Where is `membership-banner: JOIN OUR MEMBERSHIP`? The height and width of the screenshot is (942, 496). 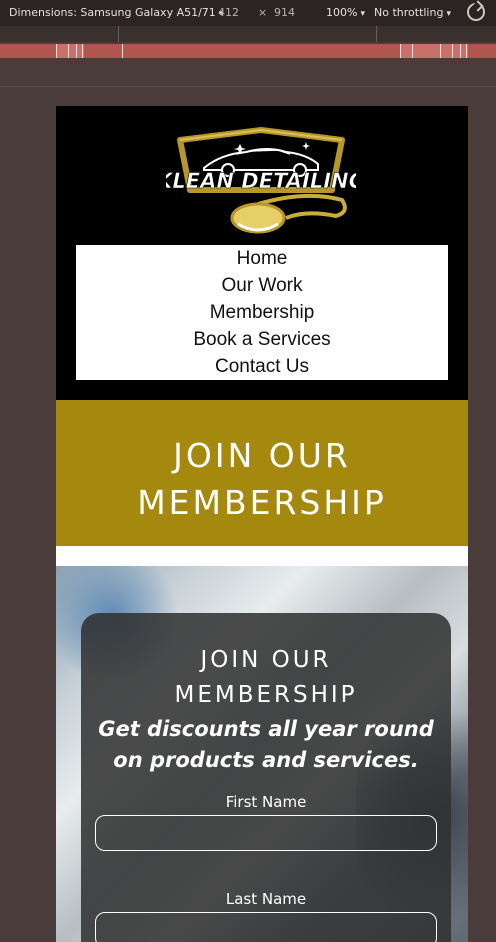 membership-banner: JOIN OUR MEMBERSHIP is located at coordinates (262, 473).